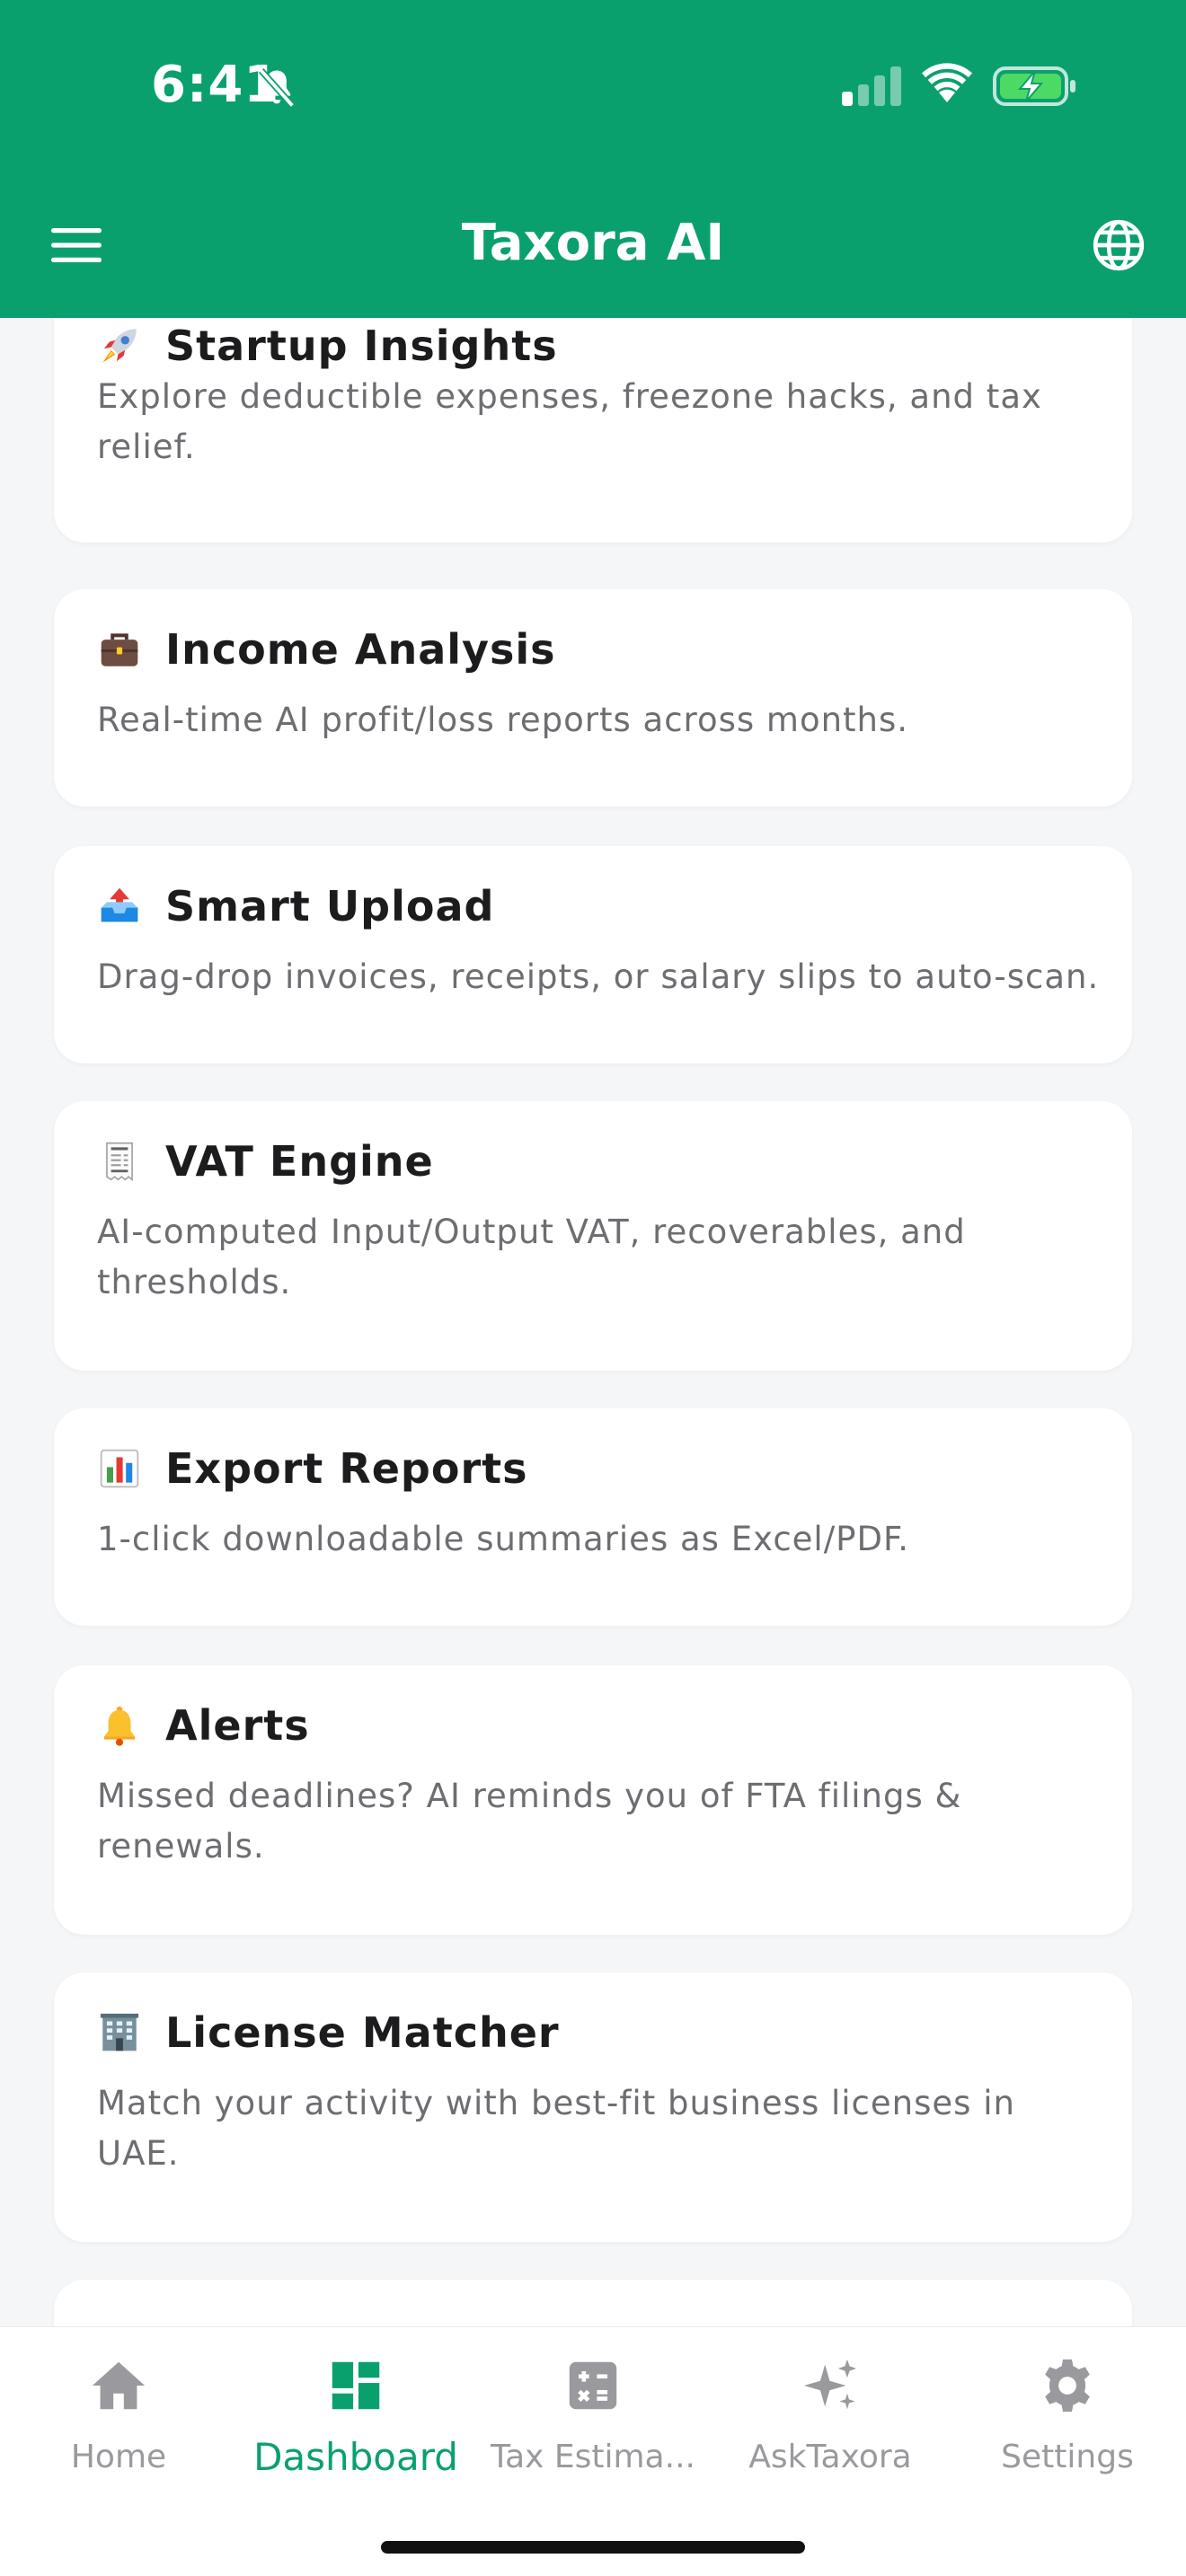 The height and width of the screenshot is (2576, 1186). I want to click on card-title: VAT Engine, so click(299, 1161).